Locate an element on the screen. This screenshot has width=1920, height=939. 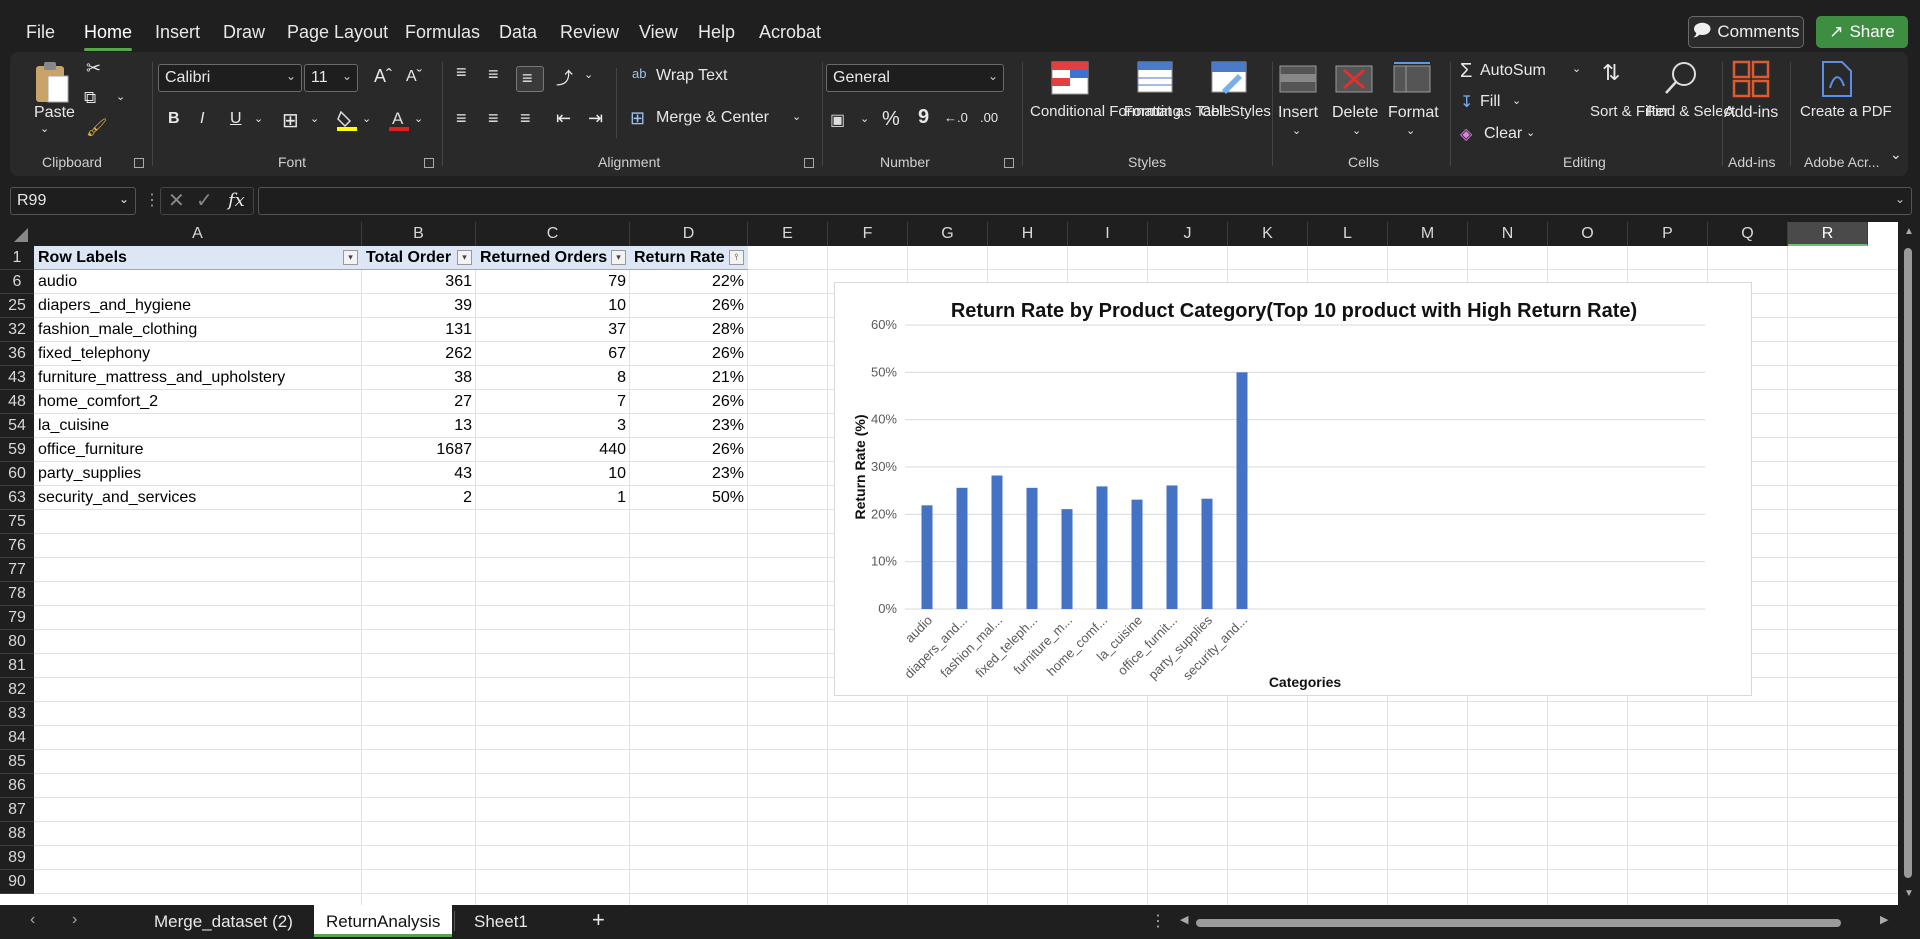
table-row-label: home_comfort_2 is located at coordinates (198, 402).